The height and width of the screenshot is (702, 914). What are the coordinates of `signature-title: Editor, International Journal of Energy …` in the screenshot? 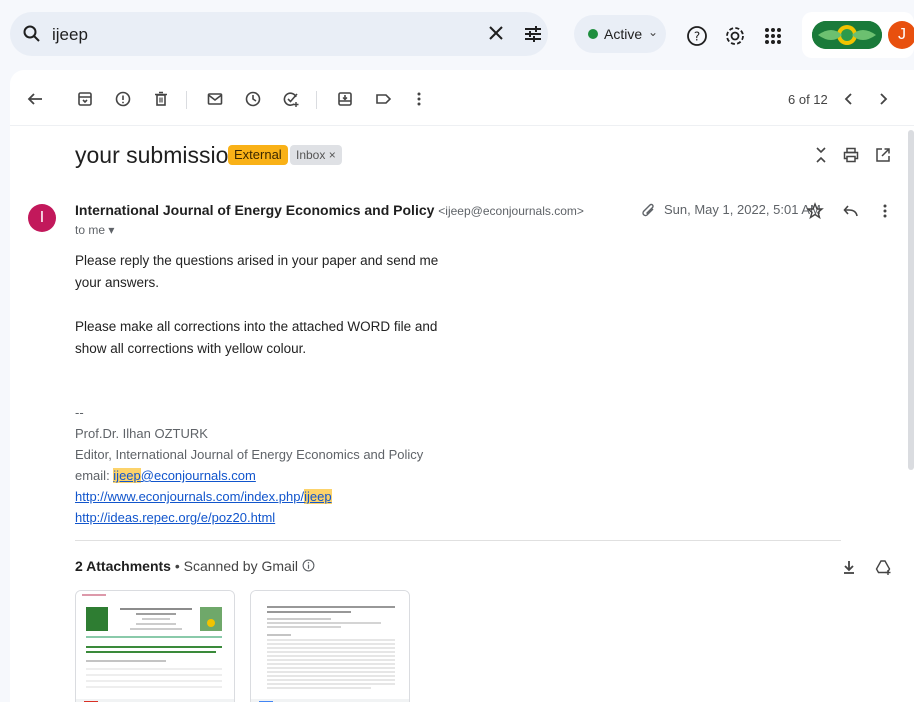 It's located at (249, 454).